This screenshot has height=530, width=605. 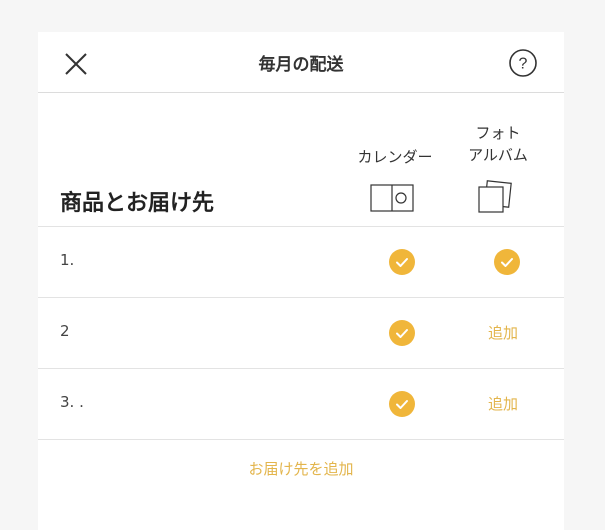 I want to click on column-header-calendar: カレンダー, so click(x=395, y=157).